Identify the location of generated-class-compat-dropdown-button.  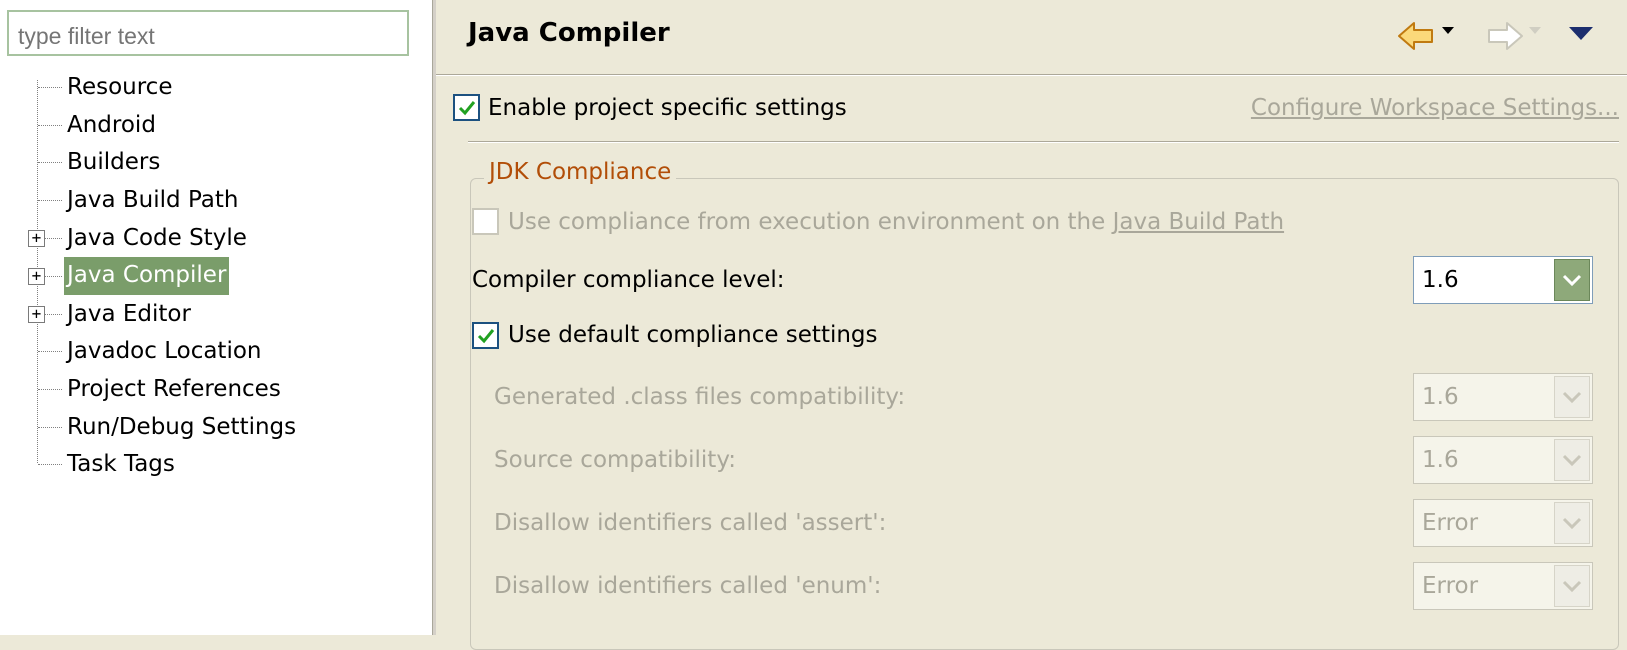
(1572, 397).